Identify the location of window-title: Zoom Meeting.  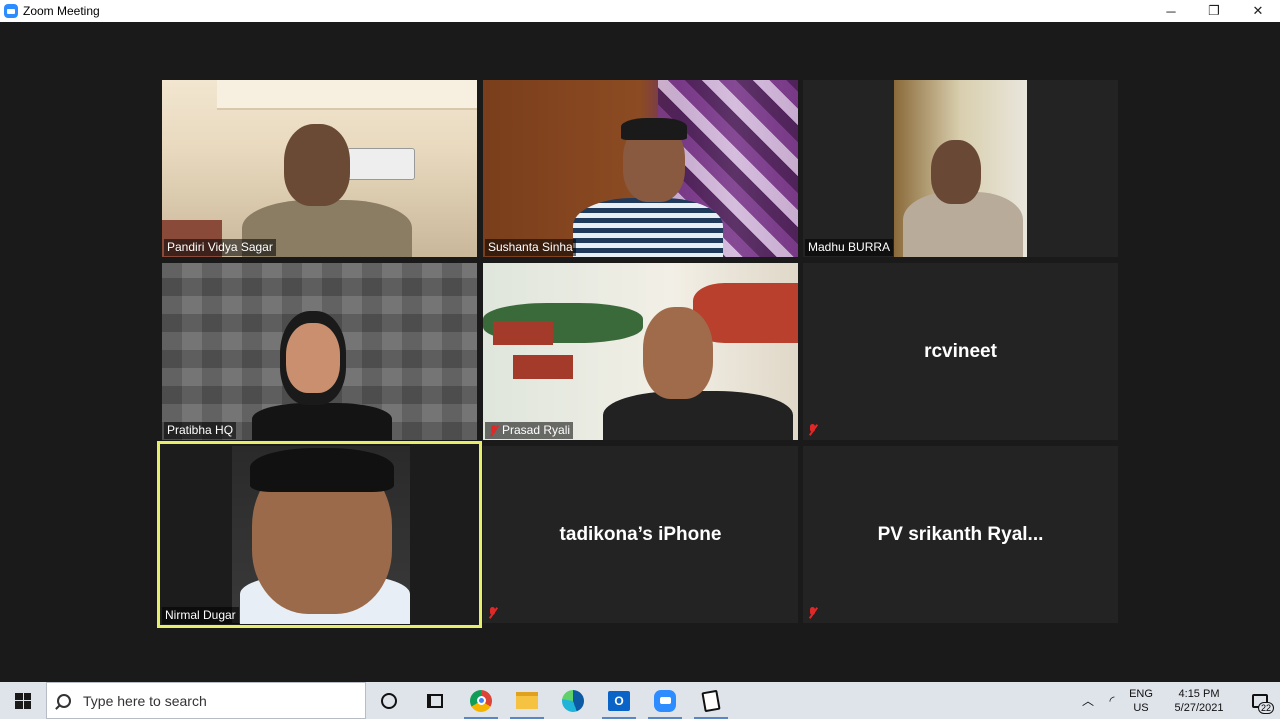
(61, 11).